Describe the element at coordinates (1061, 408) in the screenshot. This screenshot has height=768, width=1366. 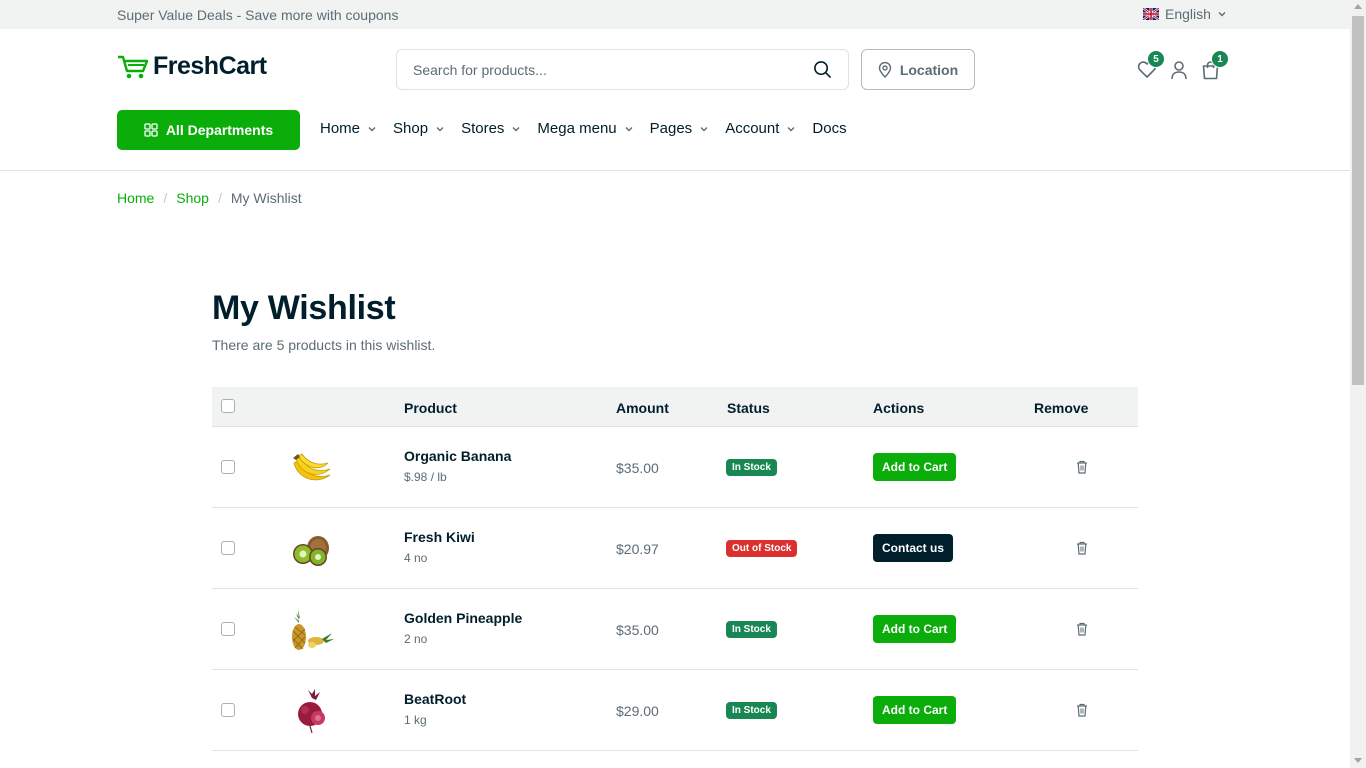
I see `column-header-remove: Remove` at that location.